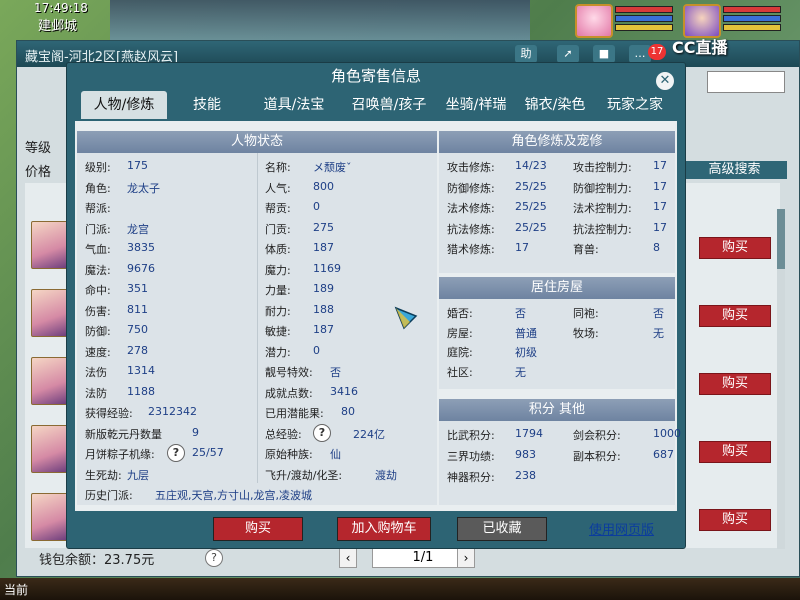 The width and height of the screenshot is (800, 600). What do you see at coordinates (143, 188) in the screenshot?
I see `stat-value: 龙太子` at bounding box center [143, 188].